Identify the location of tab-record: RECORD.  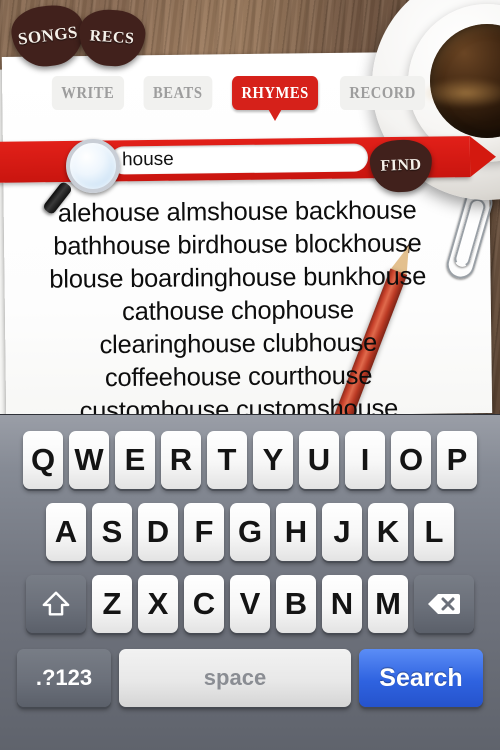
(383, 93).